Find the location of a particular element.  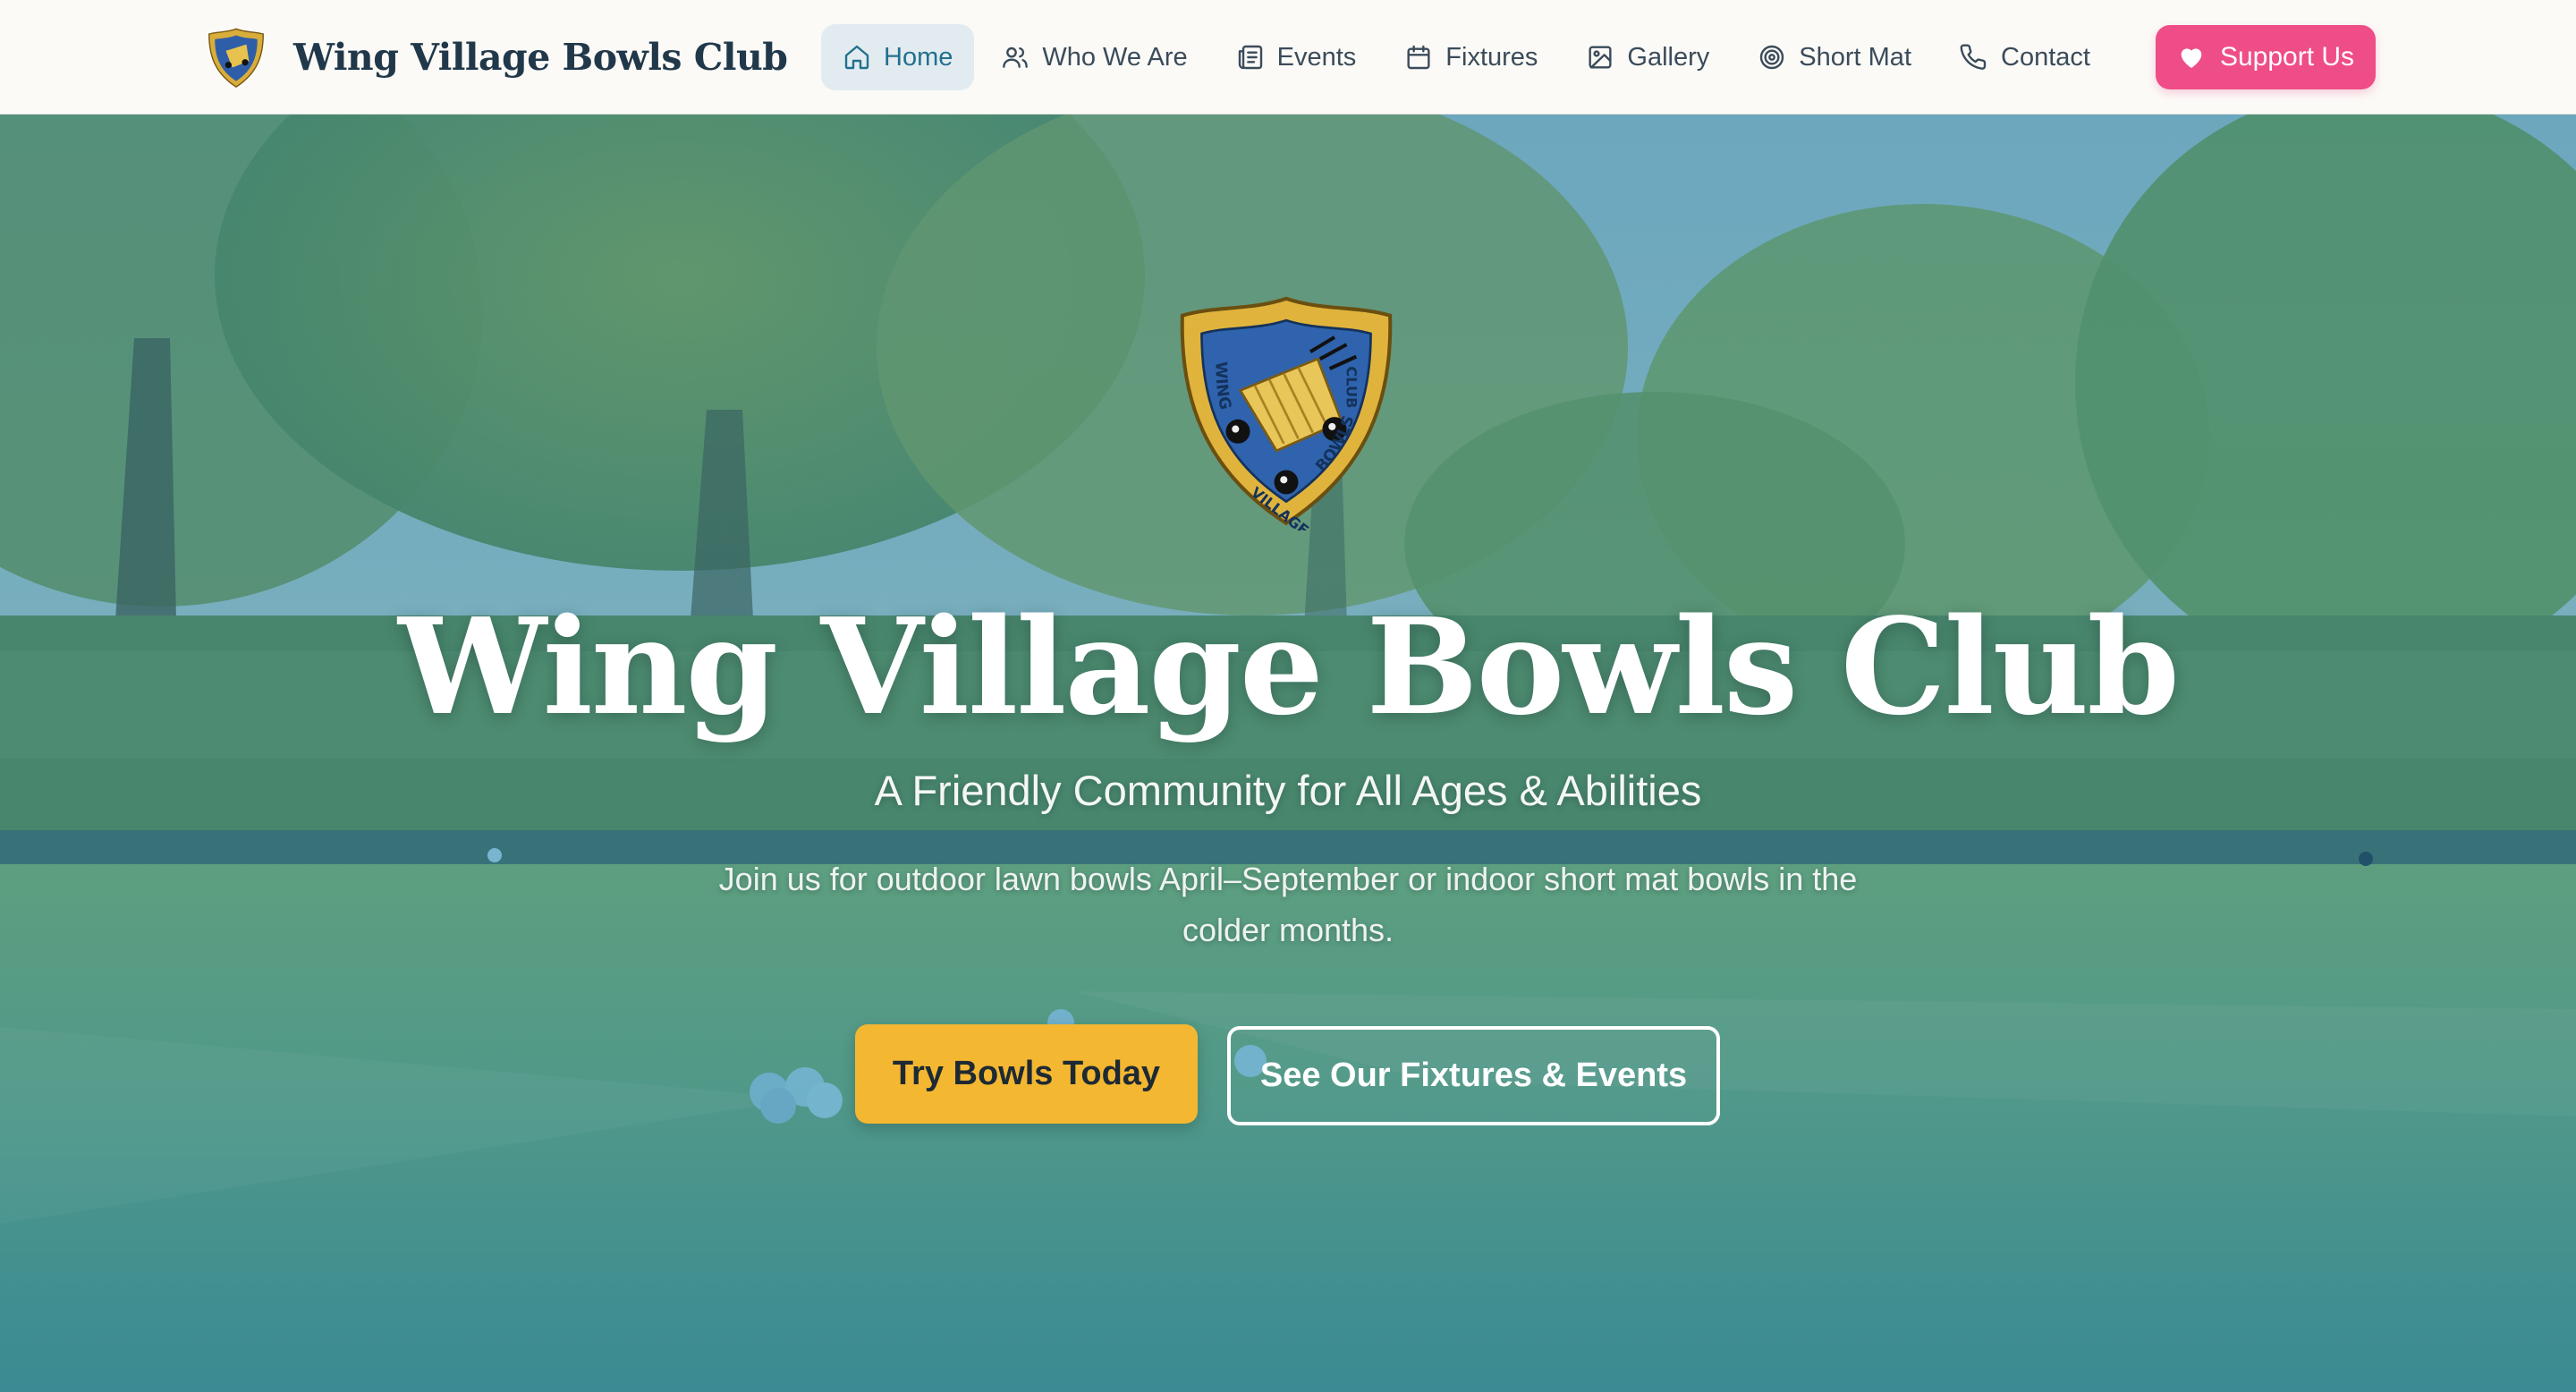

hero-title: Wing Village Bowls Club is located at coordinates (1289, 666).